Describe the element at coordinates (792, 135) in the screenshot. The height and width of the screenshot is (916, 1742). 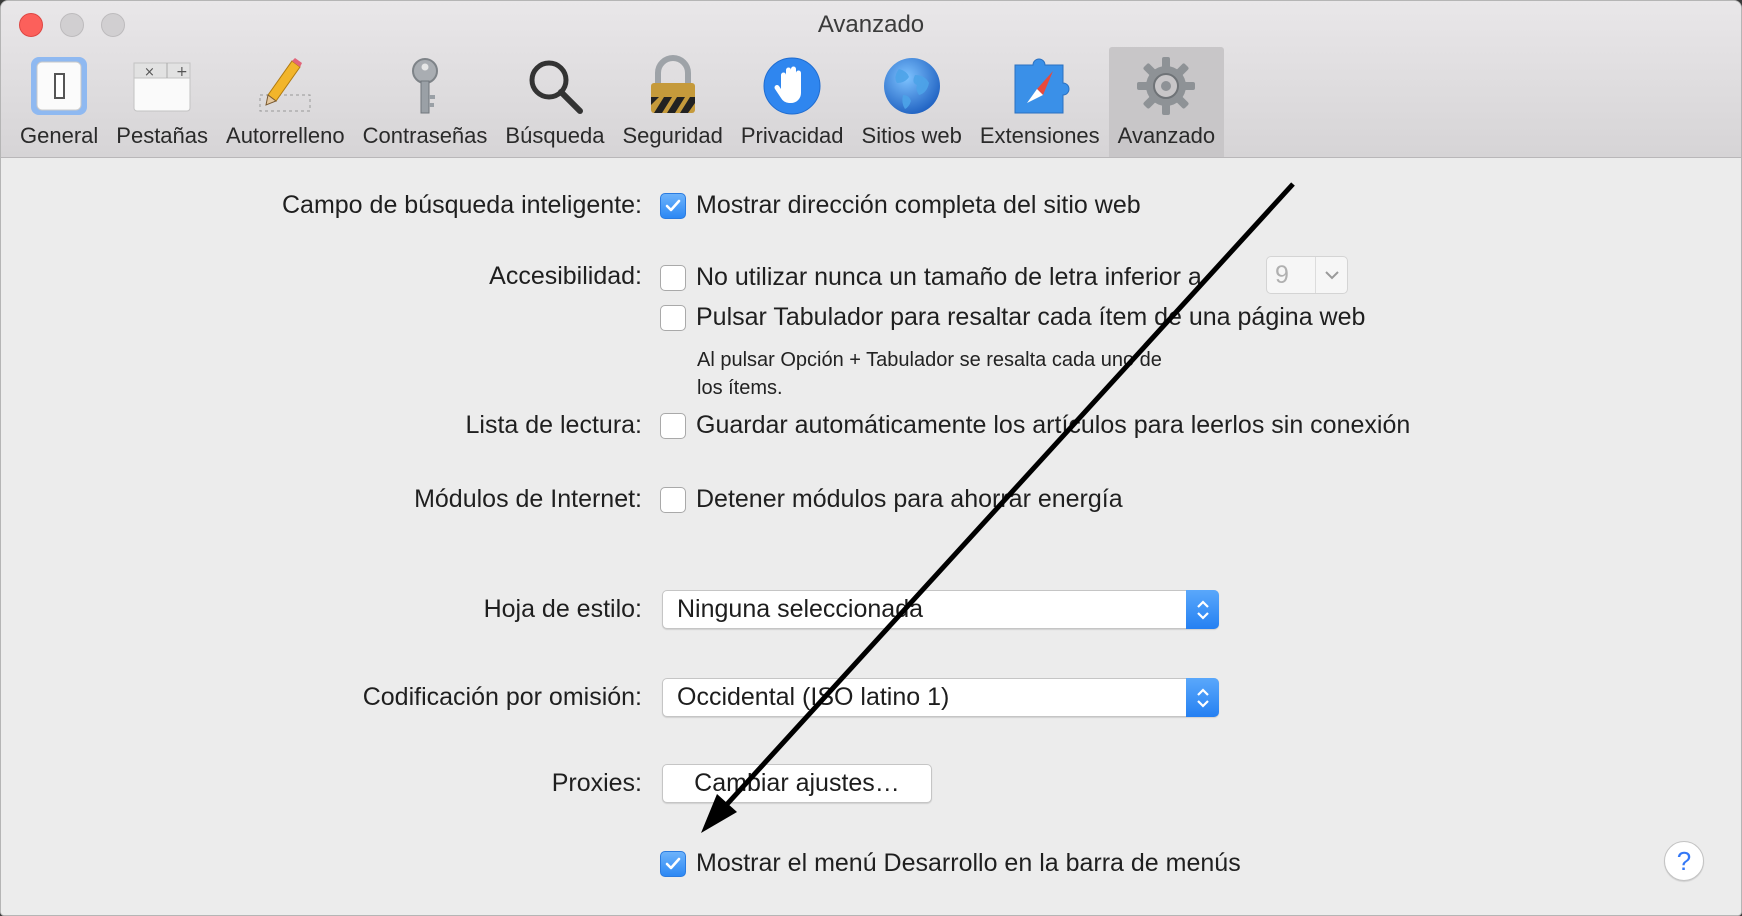
I see `tab-privacidad-label: Privacidad` at that location.